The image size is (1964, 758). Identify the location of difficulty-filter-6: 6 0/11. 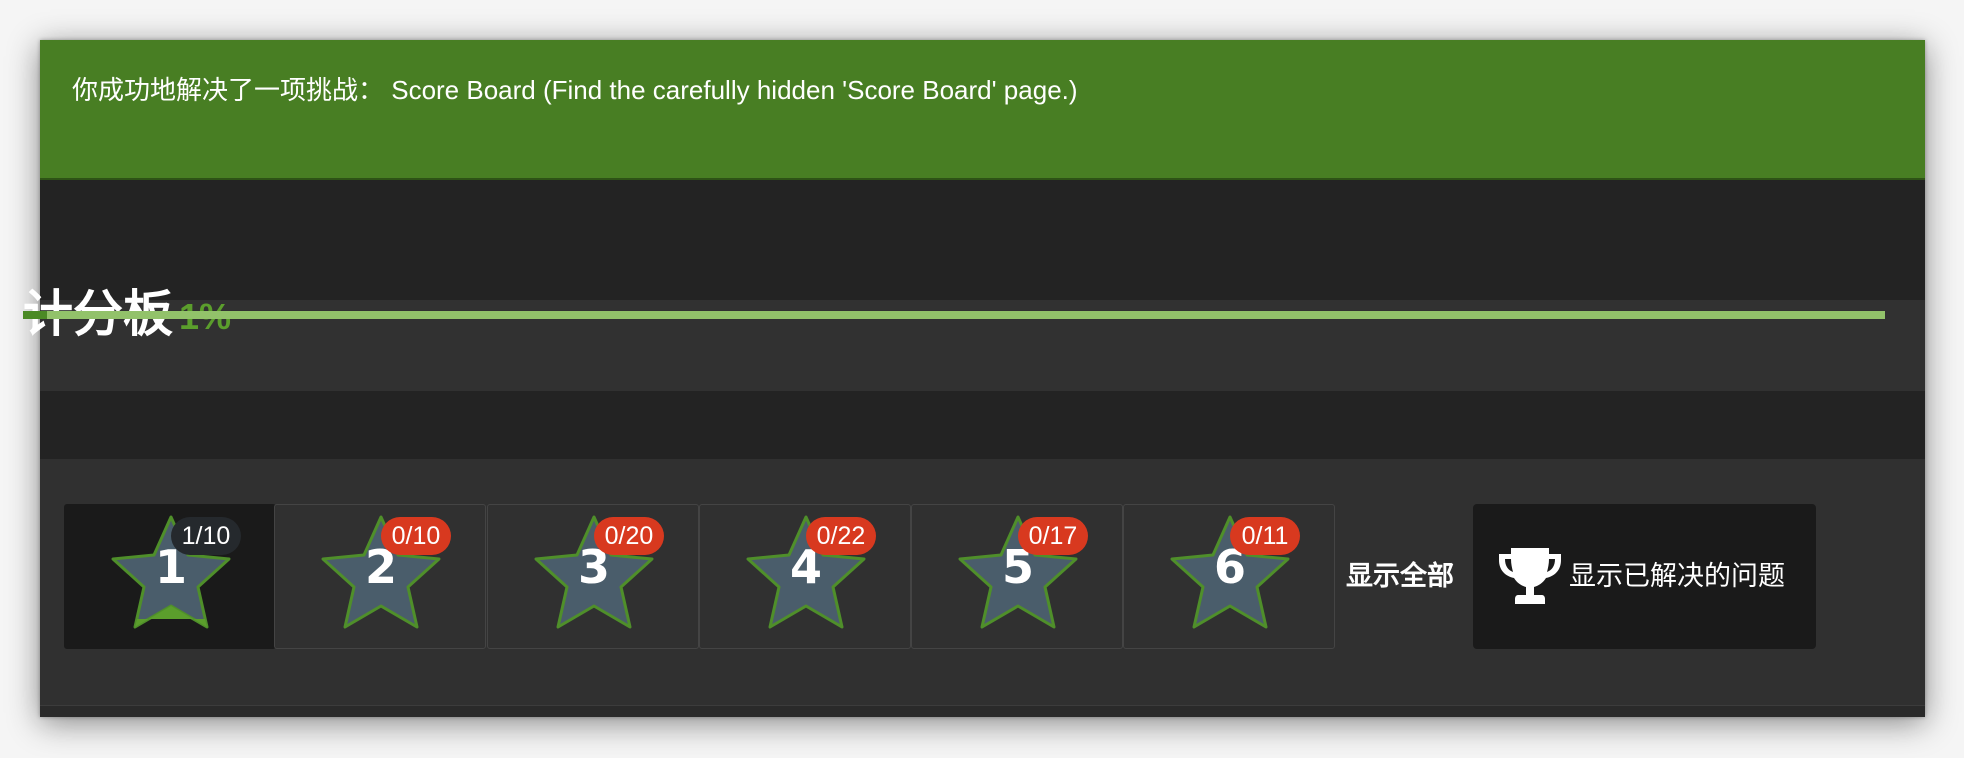
(1229, 576).